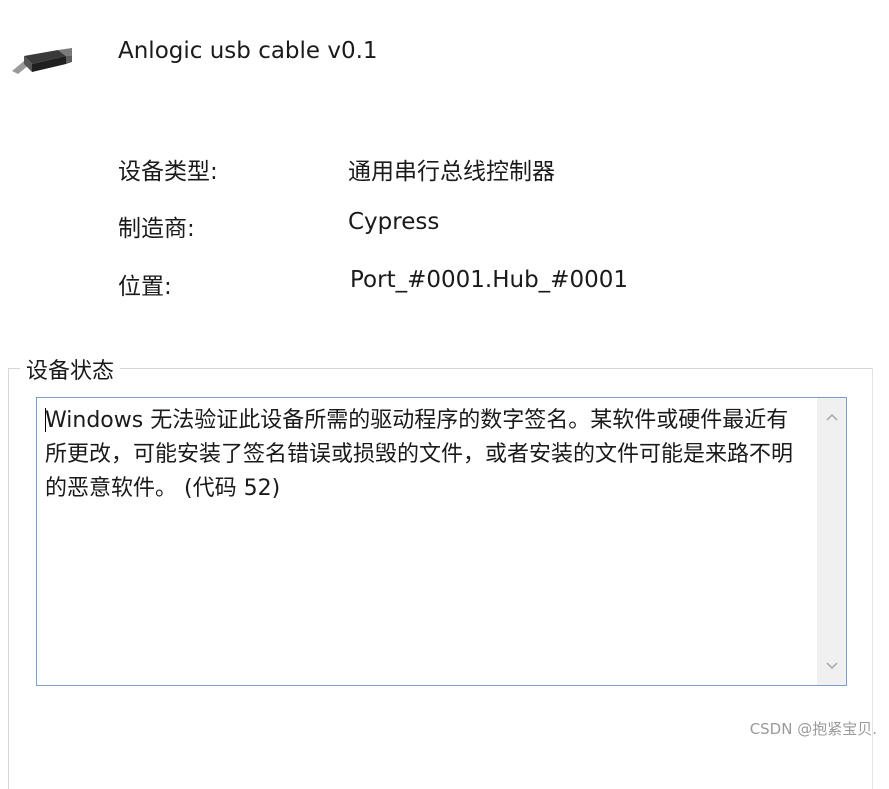  Describe the element at coordinates (42, 62) in the screenshot. I see `usb-cable-icon` at that location.